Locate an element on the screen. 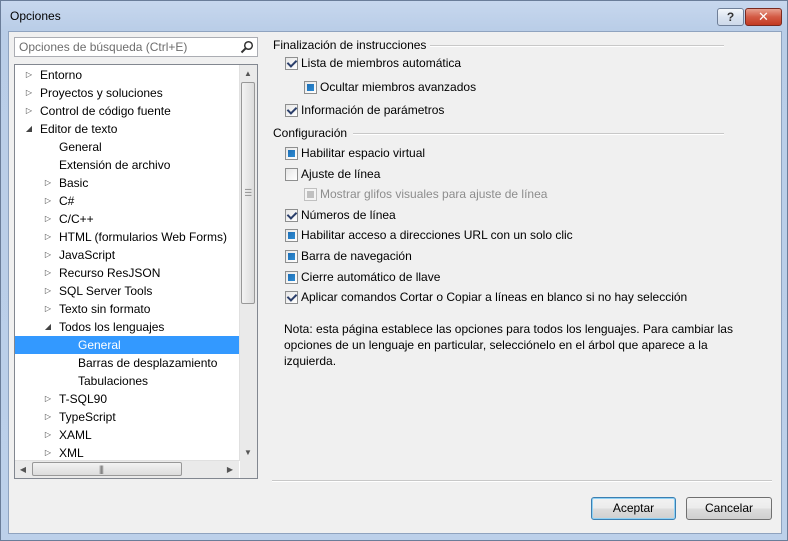 The image size is (788, 541). option-label: Ajuste de línea is located at coordinates (341, 174).